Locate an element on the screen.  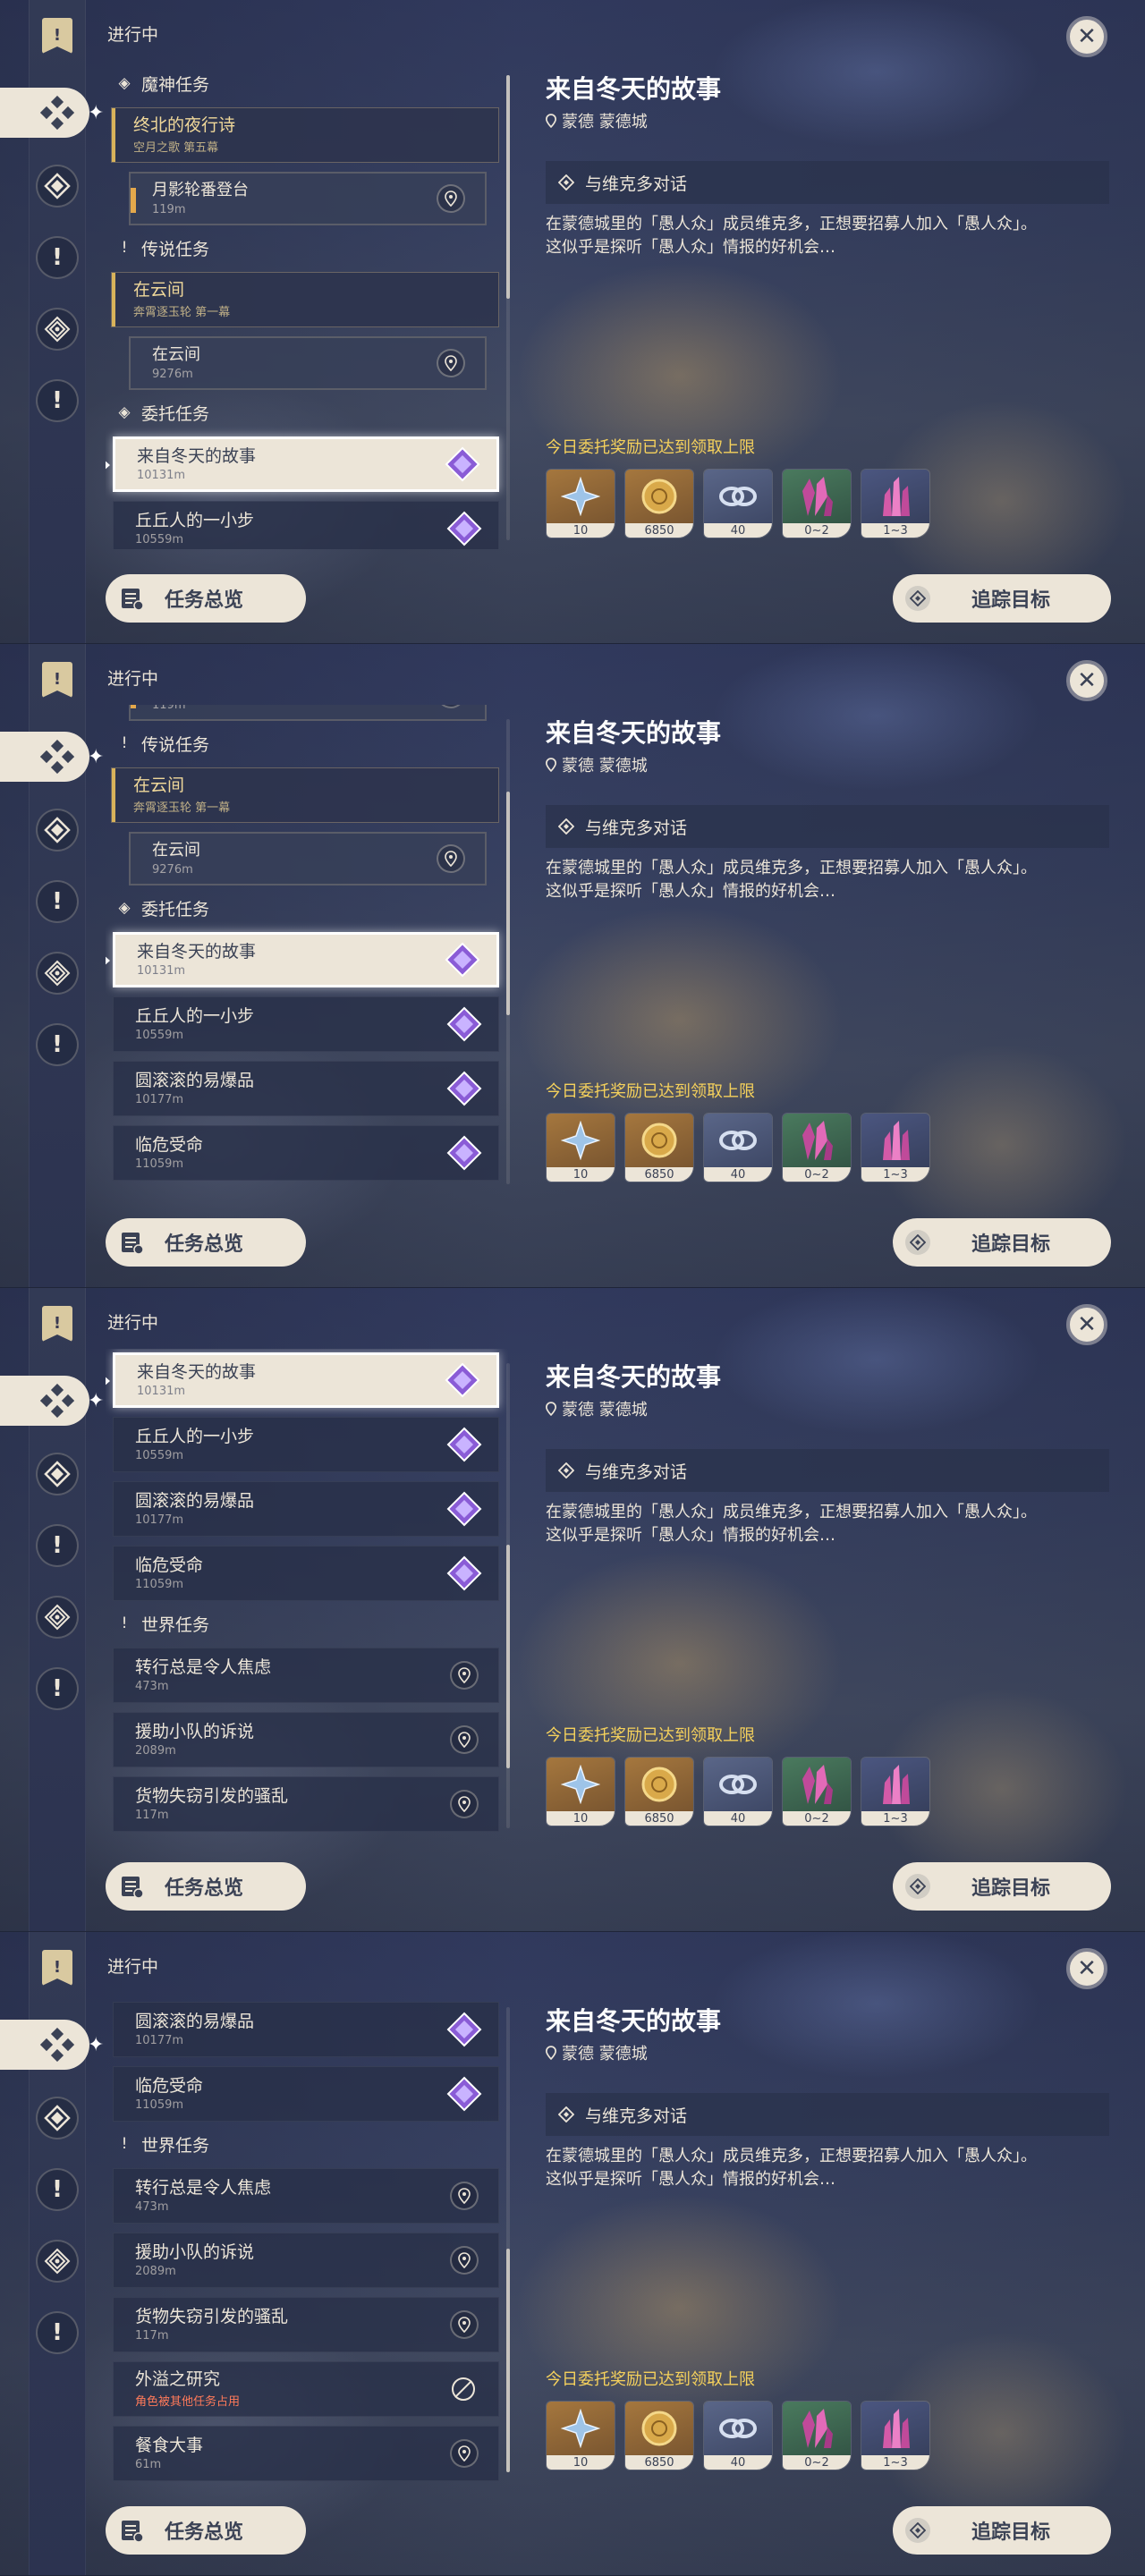
quest-item: 外溢之研究 角色被其他任务占用 is located at coordinates (306, 2389).